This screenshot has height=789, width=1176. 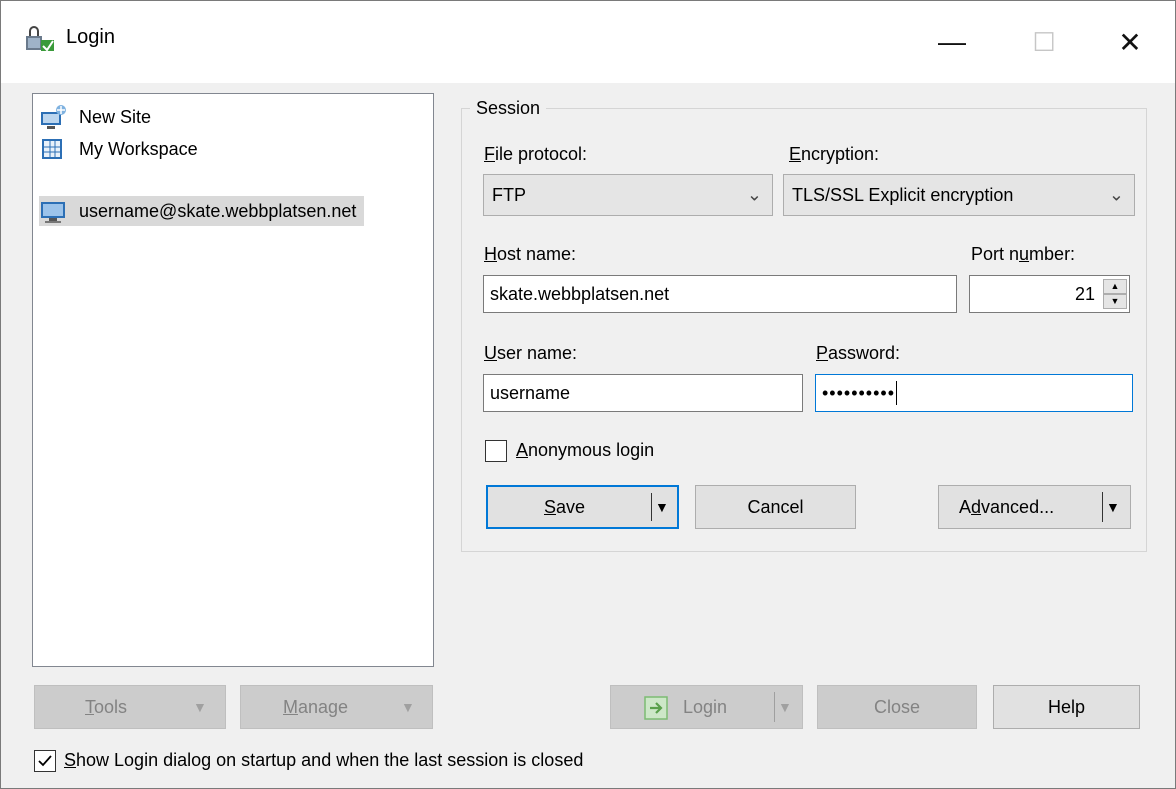 I want to click on checkmark-icon, so click(x=45, y=761).